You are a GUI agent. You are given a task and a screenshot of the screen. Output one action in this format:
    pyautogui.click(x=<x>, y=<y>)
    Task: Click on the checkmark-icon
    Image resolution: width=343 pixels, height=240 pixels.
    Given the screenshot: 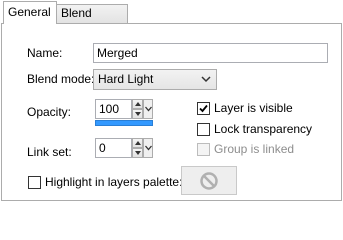 What is the action you would take?
    pyautogui.click(x=203, y=108)
    